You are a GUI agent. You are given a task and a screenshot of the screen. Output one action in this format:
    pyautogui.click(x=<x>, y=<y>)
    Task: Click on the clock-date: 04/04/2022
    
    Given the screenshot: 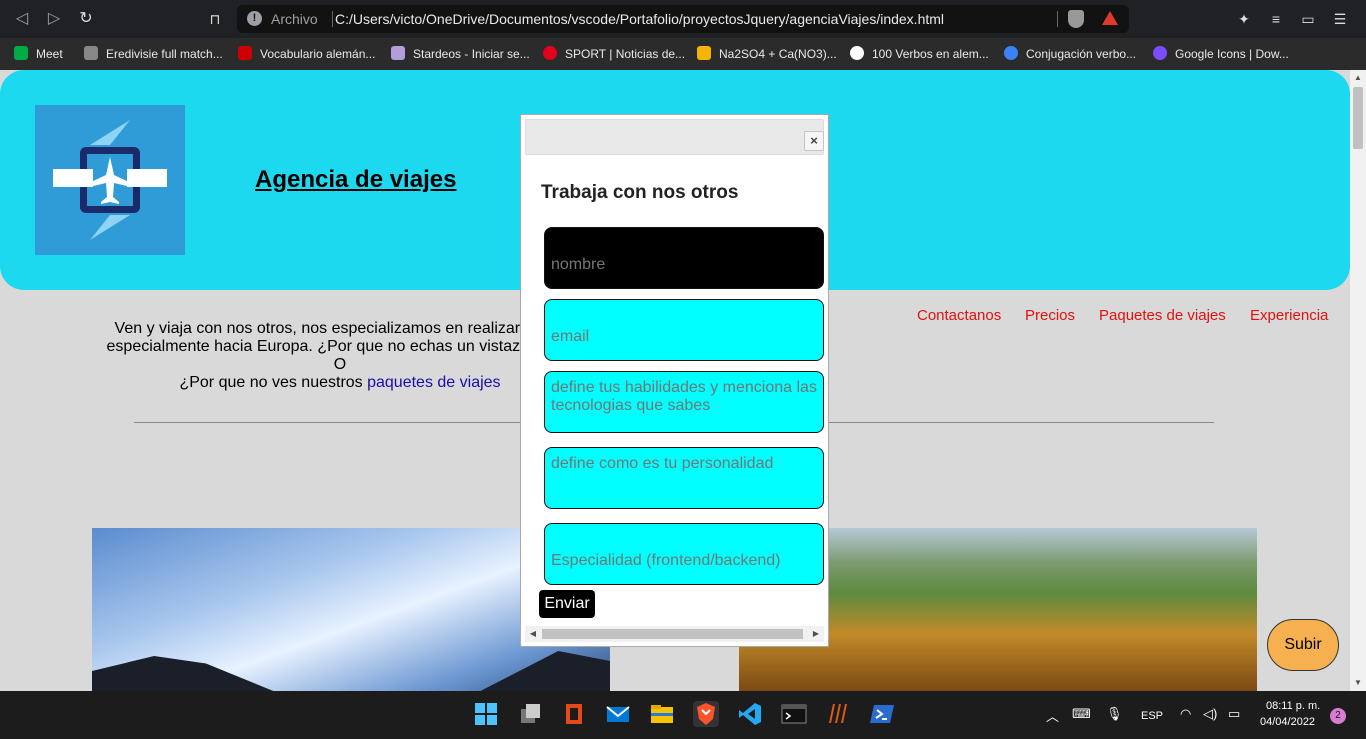 What is the action you would take?
    pyautogui.click(x=1287, y=722)
    